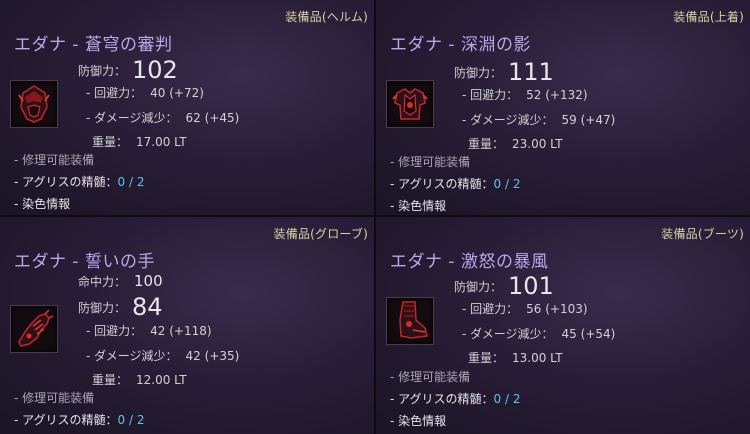  Describe the element at coordinates (588, 120) in the screenshot. I see `damage-reduction-value: 59 (+47)` at that location.